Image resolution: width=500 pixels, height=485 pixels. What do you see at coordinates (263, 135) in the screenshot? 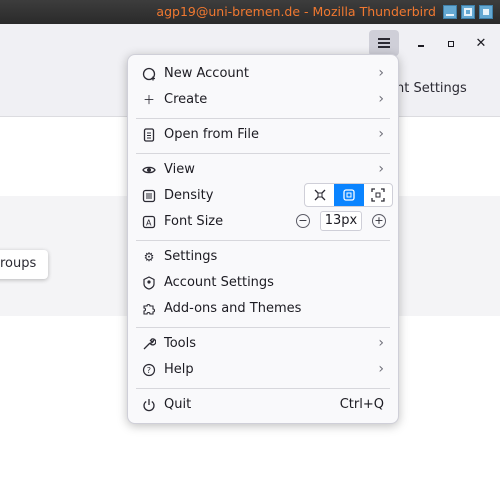
I see `menu-open-from-file: Open from File ›` at bounding box center [263, 135].